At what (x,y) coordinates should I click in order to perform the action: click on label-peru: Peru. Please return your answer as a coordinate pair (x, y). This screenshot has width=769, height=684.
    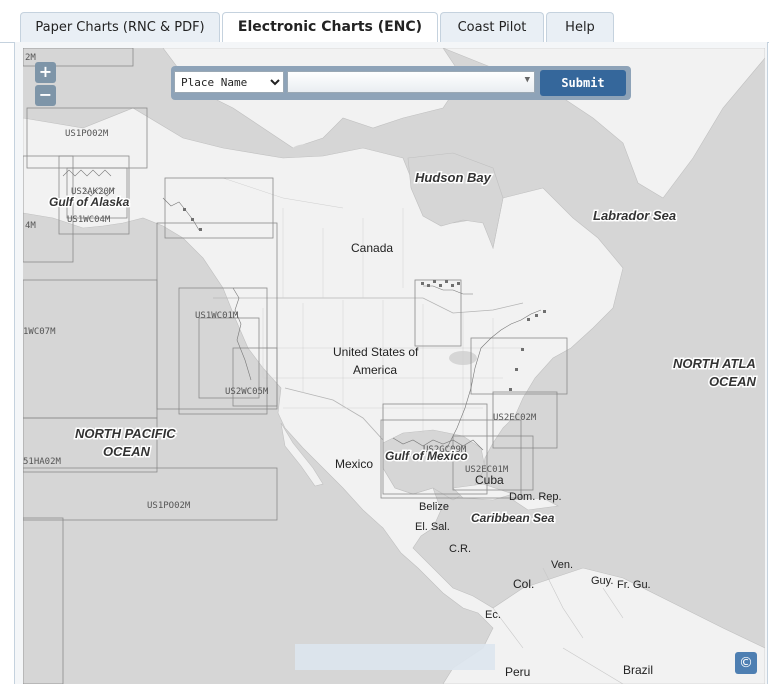
    Looking at the image, I should click on (517, 672).